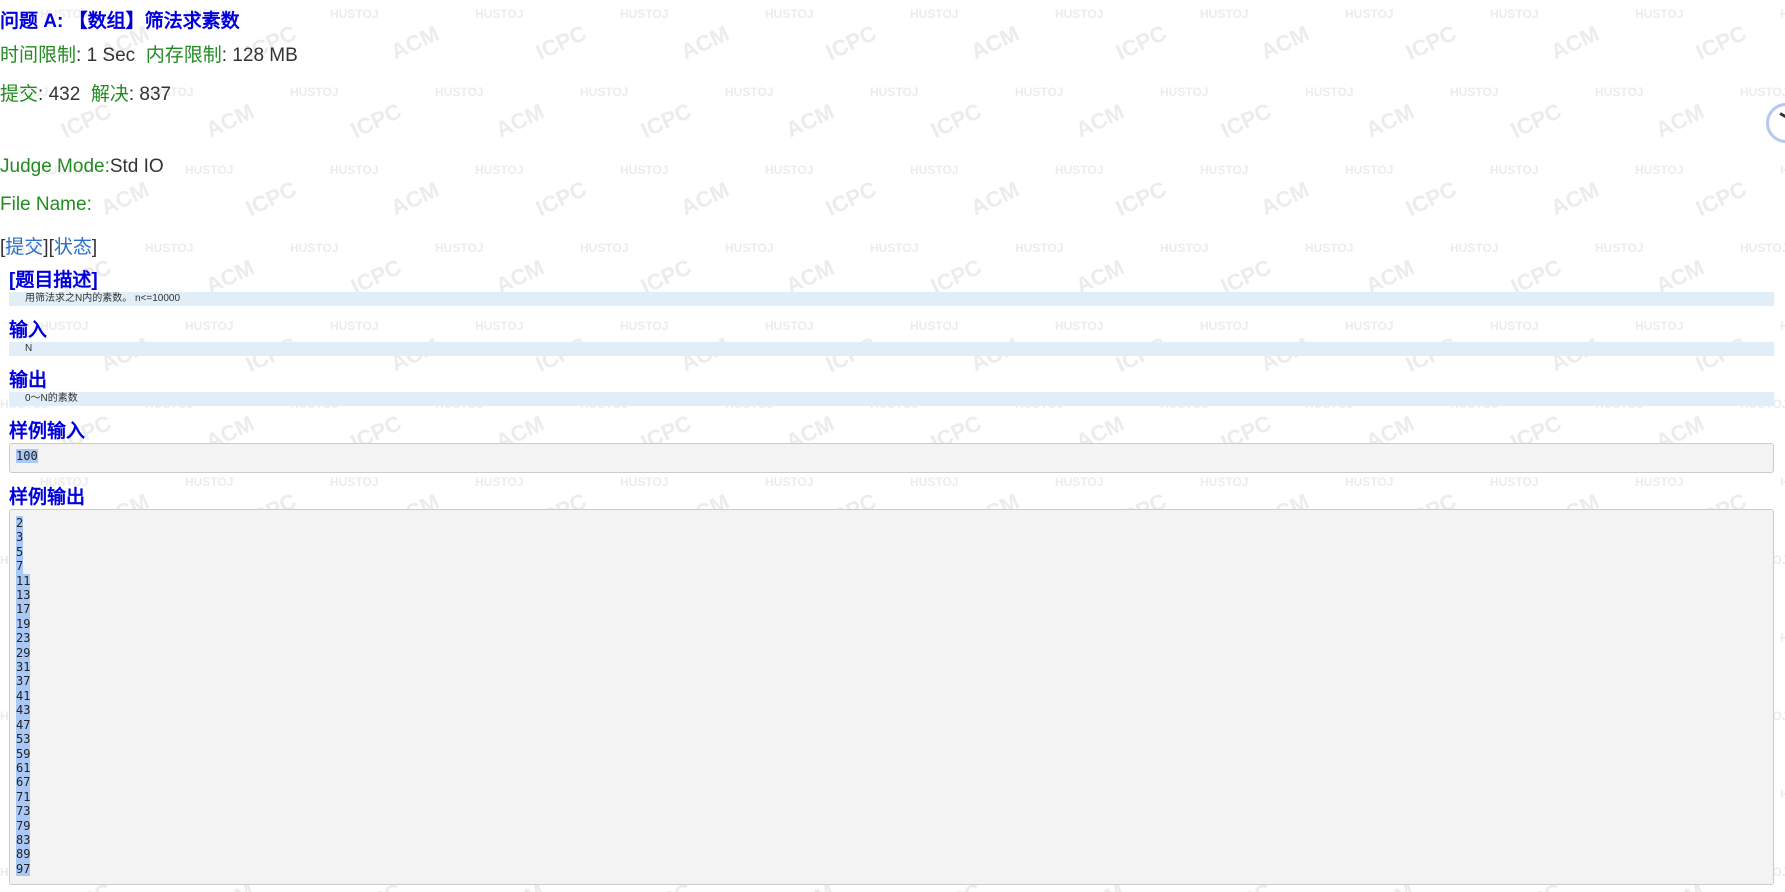 This screenshot has width=1785, height=892. Describe the element at coordinates (23, 840) in the screenshot. I see `sample-output-line: 83` at that location.